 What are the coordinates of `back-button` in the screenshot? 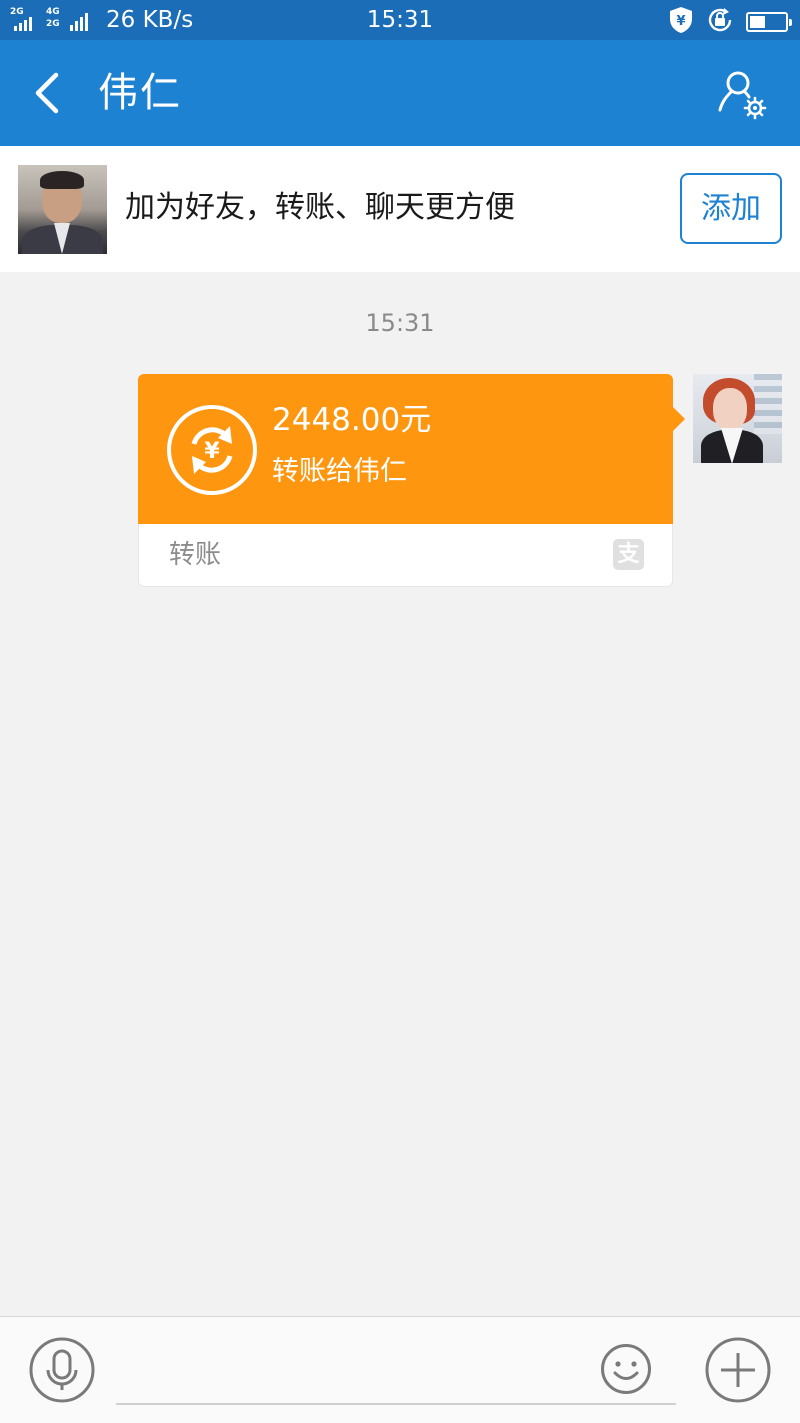 It's located at (50, 93).